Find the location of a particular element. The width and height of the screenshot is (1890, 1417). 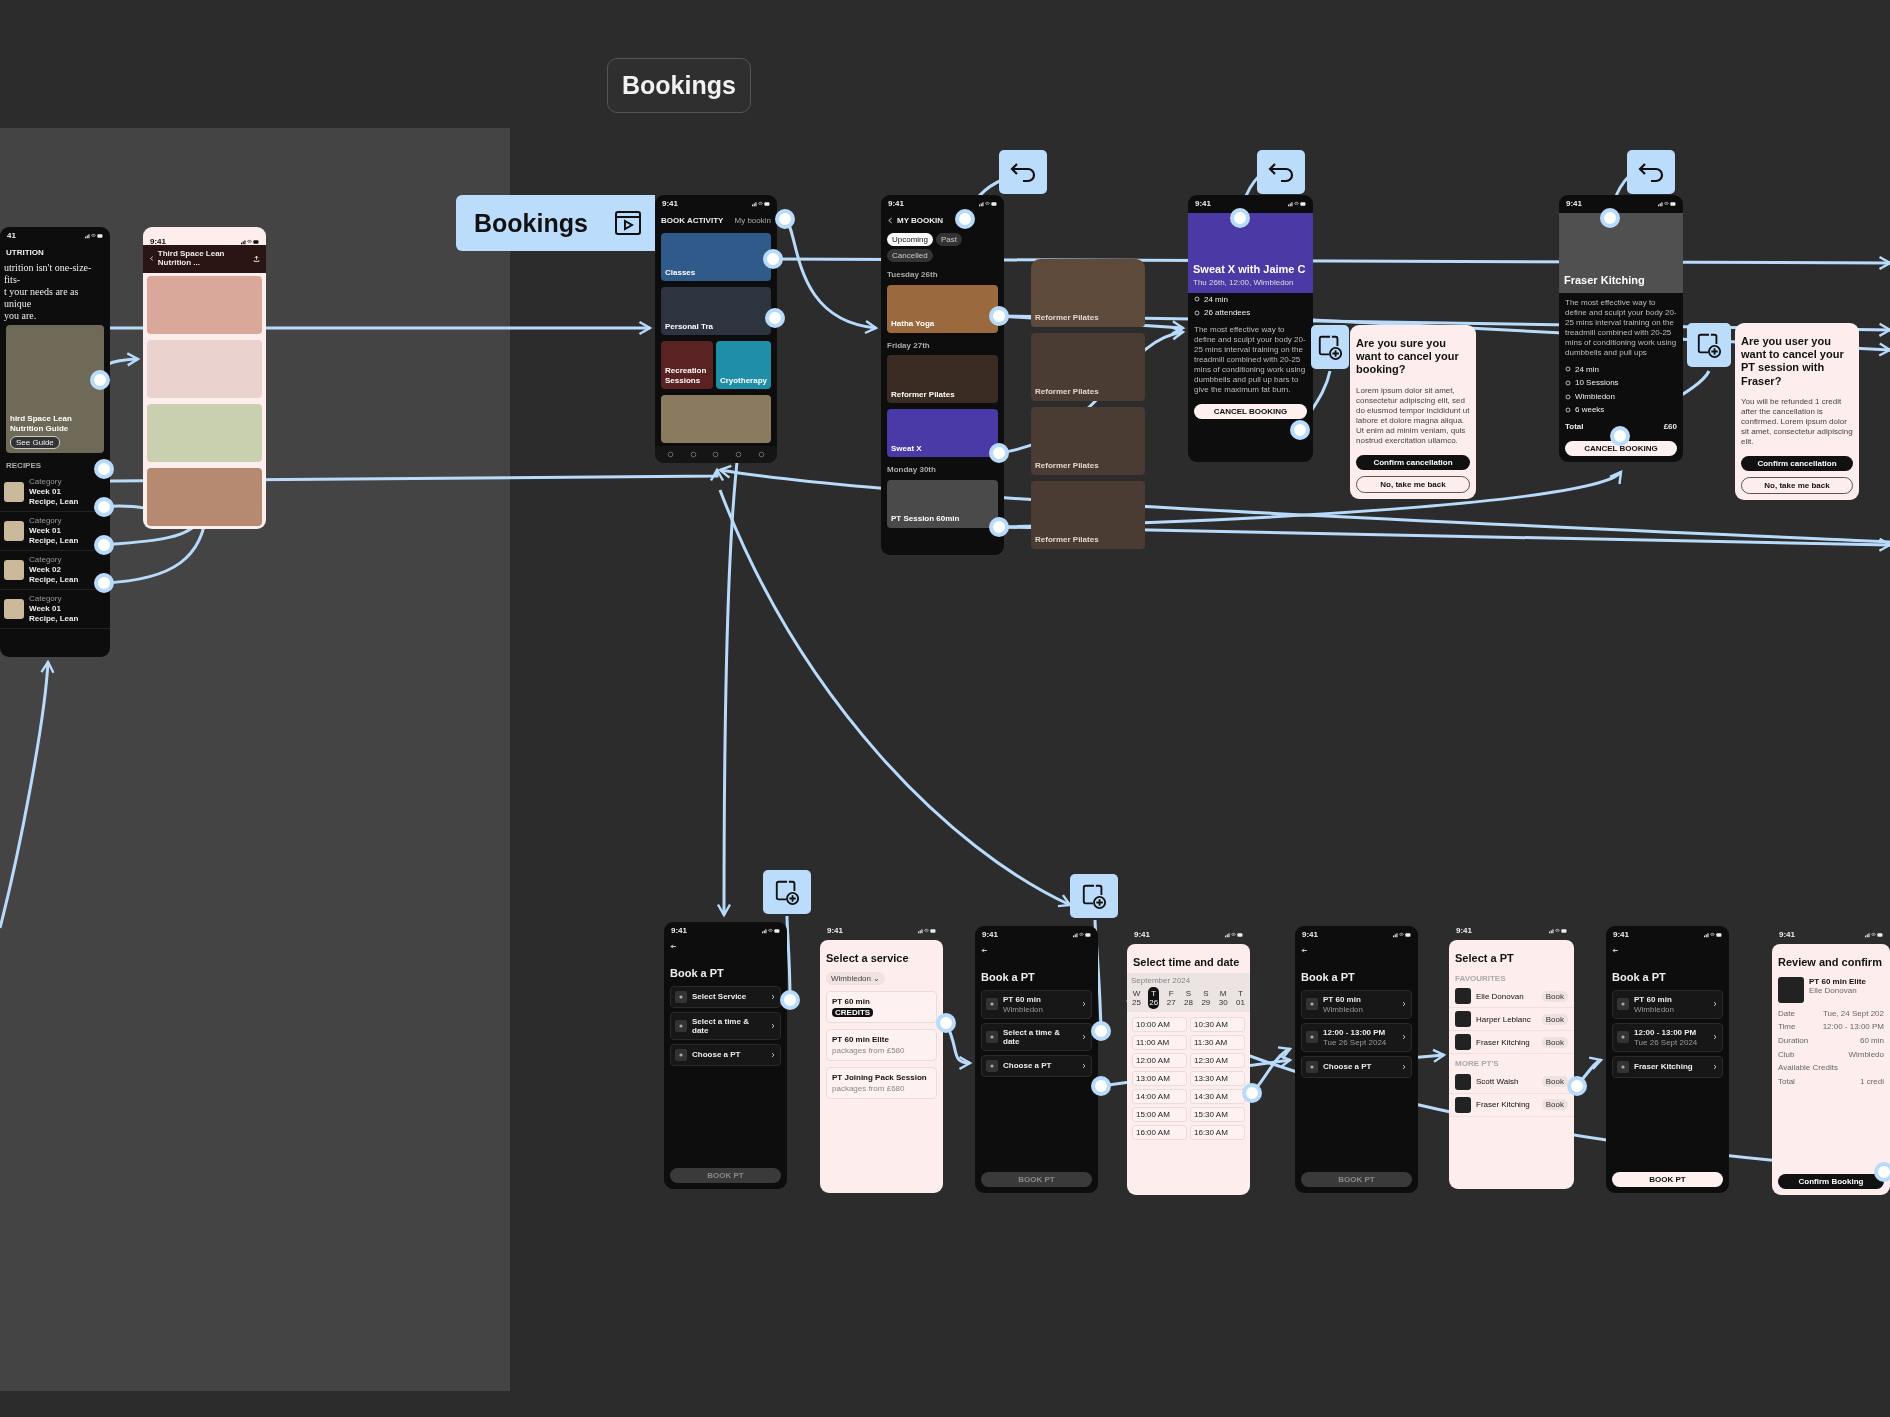

date-option: F 27 is located at coordinates (1171, 998).